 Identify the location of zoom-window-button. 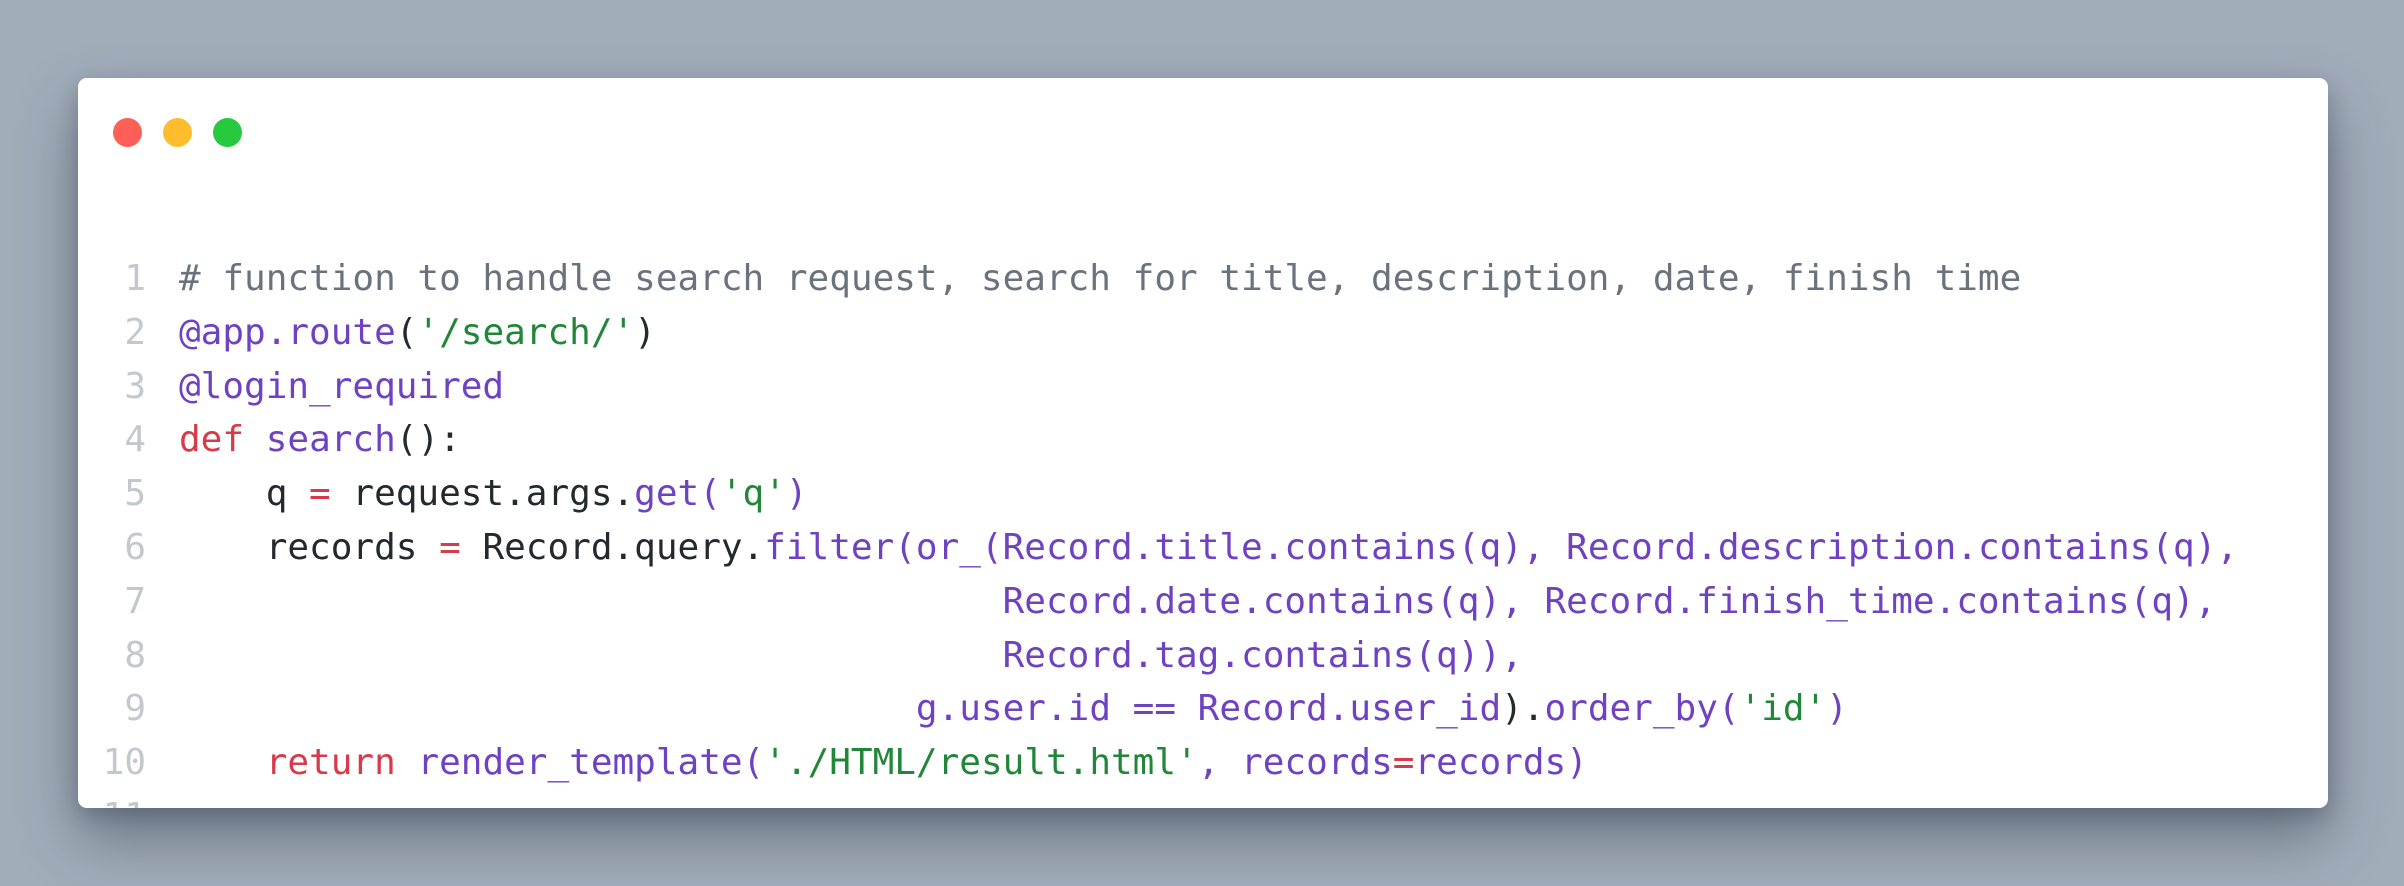
(227, 132).